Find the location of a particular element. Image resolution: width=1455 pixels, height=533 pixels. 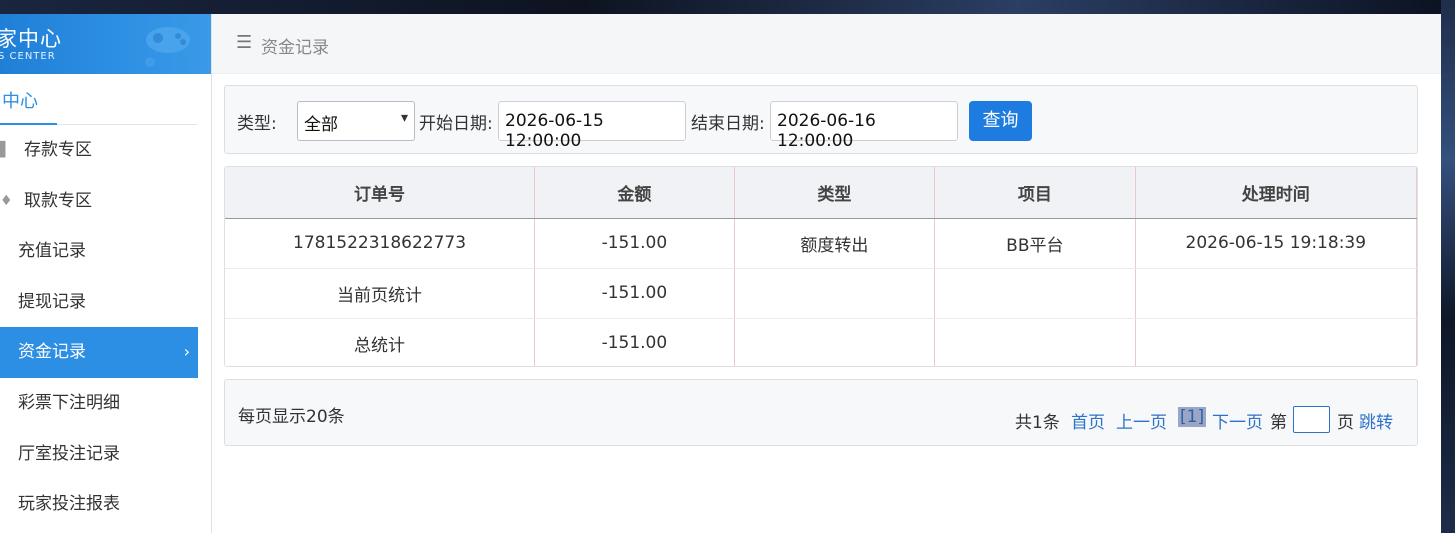

brand-title: 家中心 is located at coordinates (31, 39).